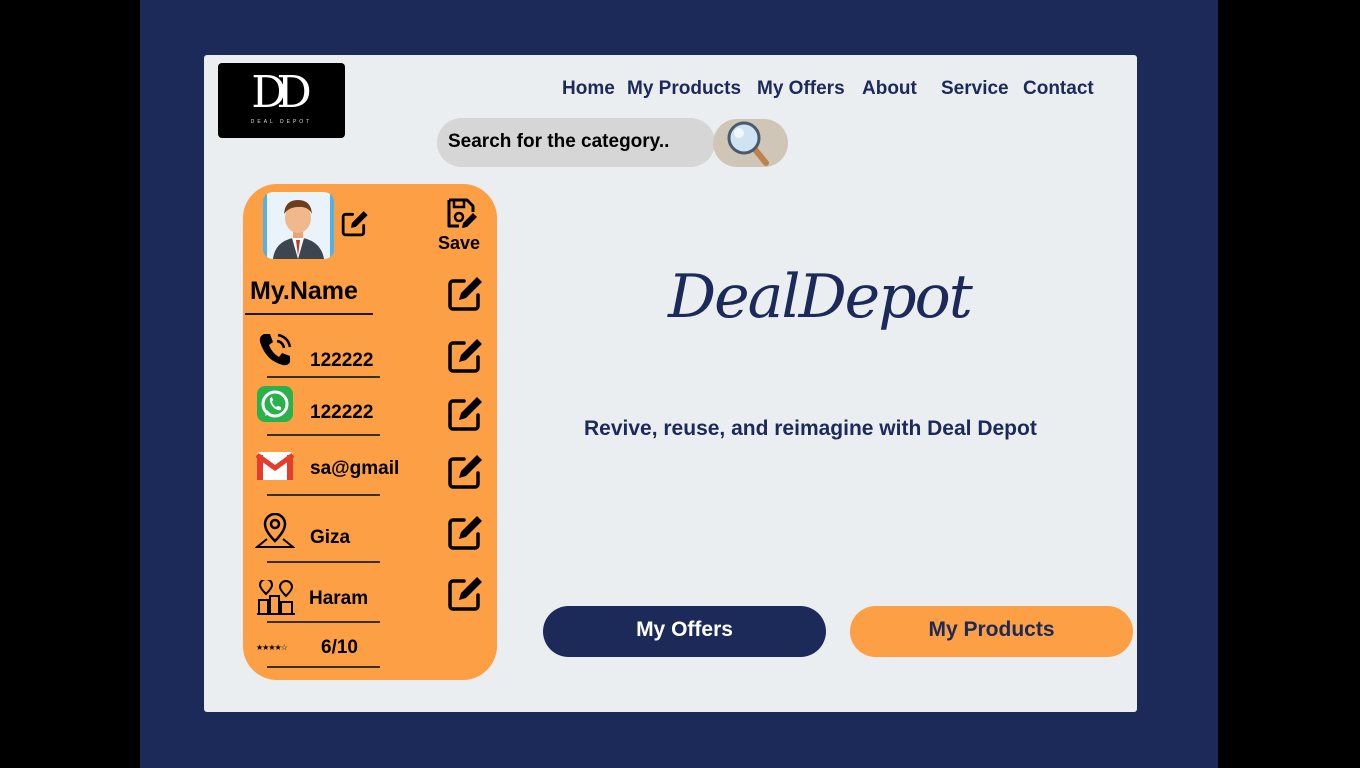 This screenshot has width=1360, height=768. I want to click on email-value: sa@gmail, so click(355, 468).